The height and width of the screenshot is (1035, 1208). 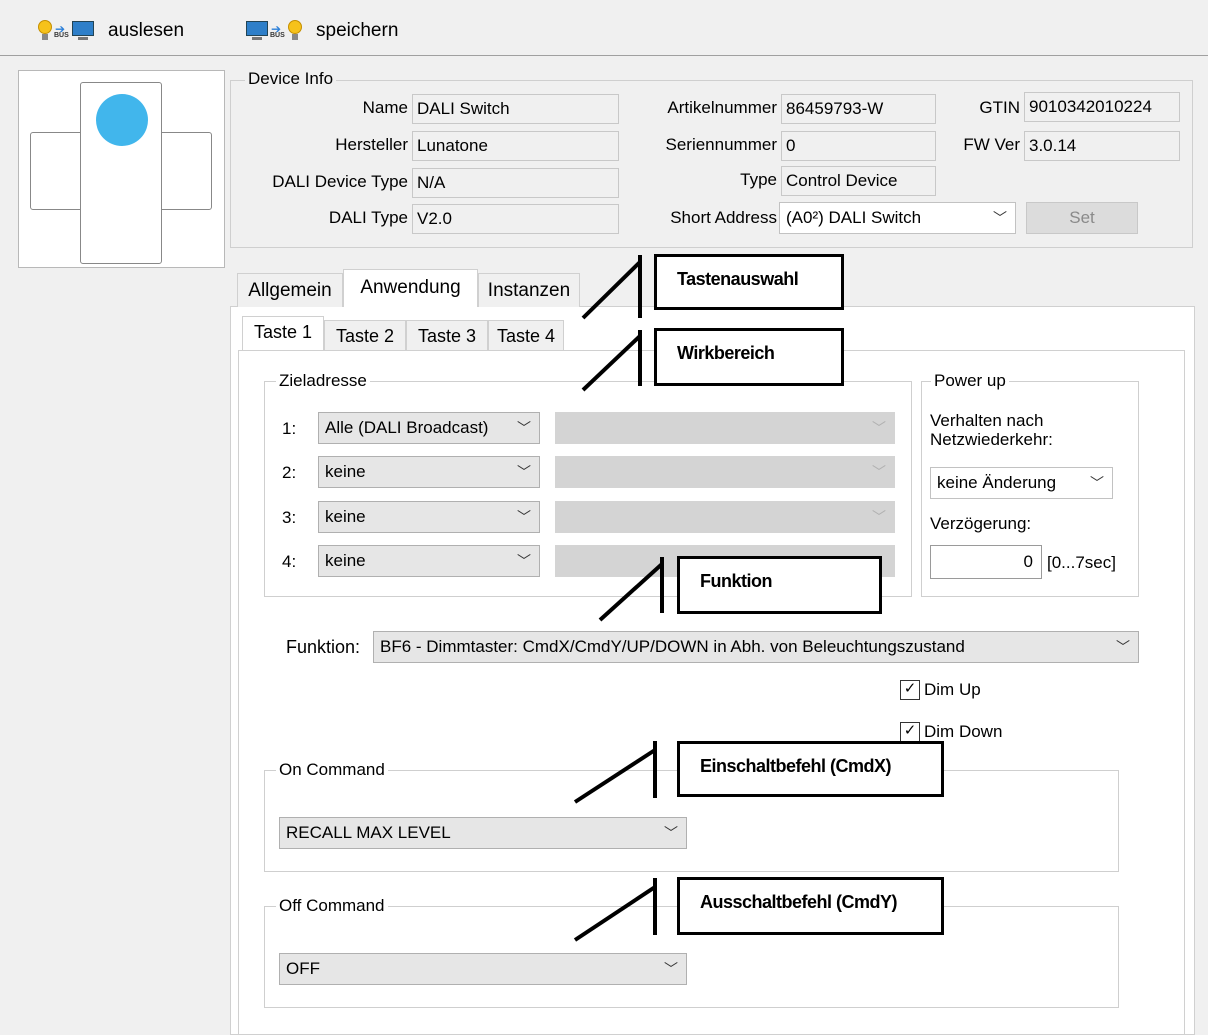 I want to click on callout-funktion: Funktion, so click(x=779, y=585).